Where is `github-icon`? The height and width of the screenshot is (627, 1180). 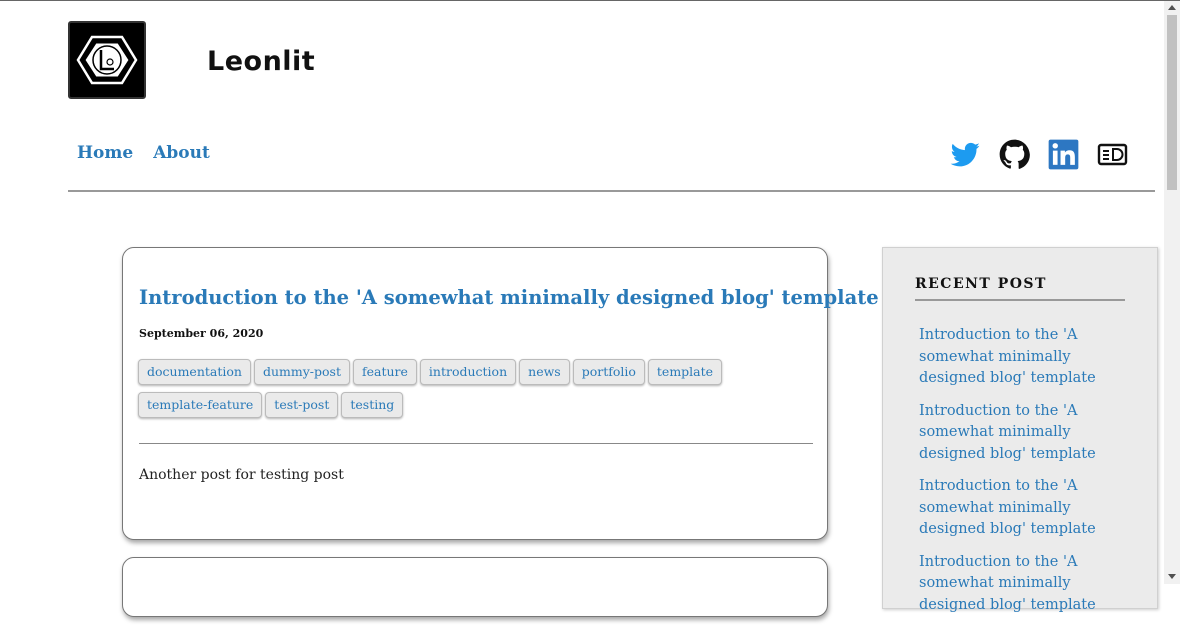 github-icon is located at coordinates (1014, 154).